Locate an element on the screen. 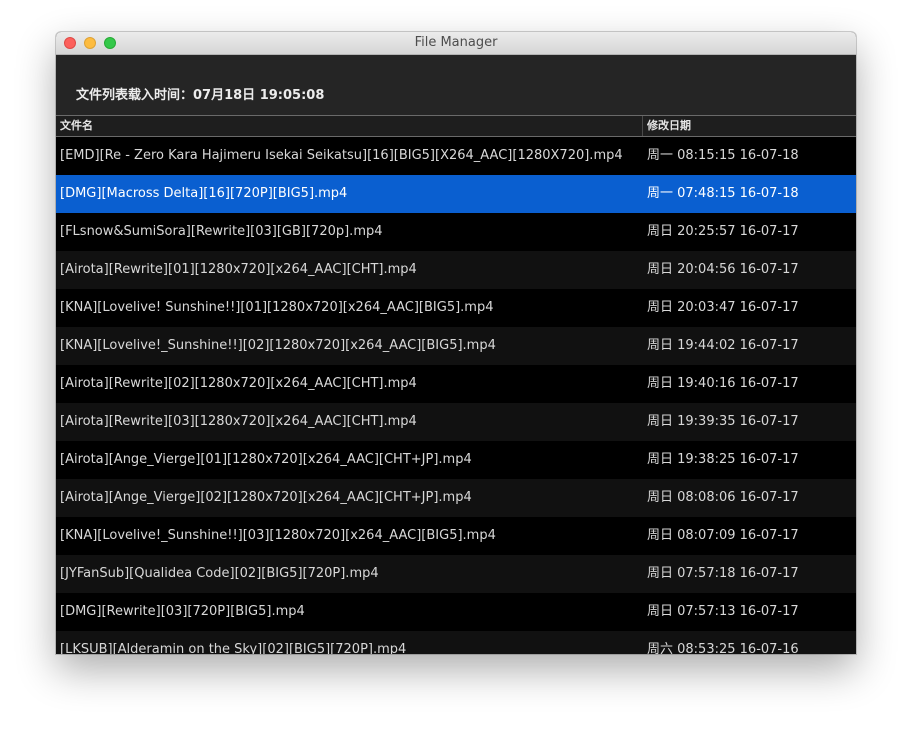 The image size is (912, 735). info-bar: 文件列表载入时间：07月18日 19:05:08 is located at coordinates (456, 85).